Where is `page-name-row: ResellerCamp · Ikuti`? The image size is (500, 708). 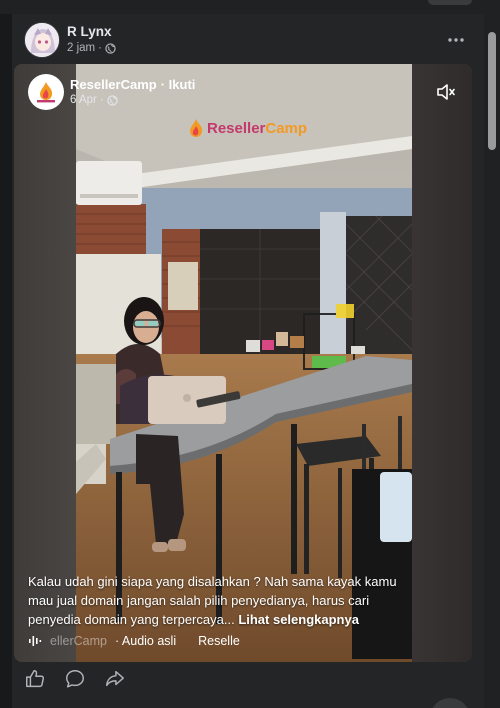 page-name-row: ResellerCamp · Ikuti is located at coordinates (132, 84).